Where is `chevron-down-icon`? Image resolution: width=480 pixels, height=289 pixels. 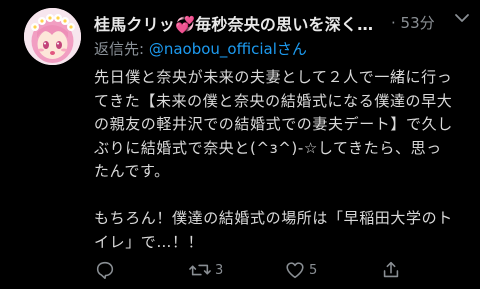 chevron-down-icon is located at coordinates (462, 18).